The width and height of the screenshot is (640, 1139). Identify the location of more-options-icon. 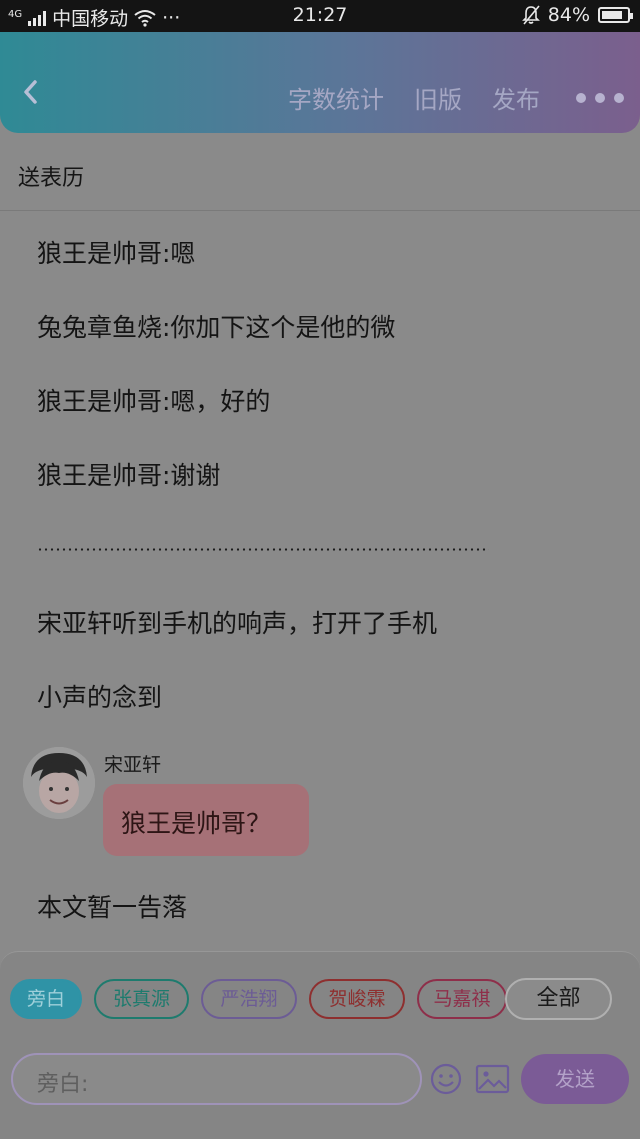
(600, 97).